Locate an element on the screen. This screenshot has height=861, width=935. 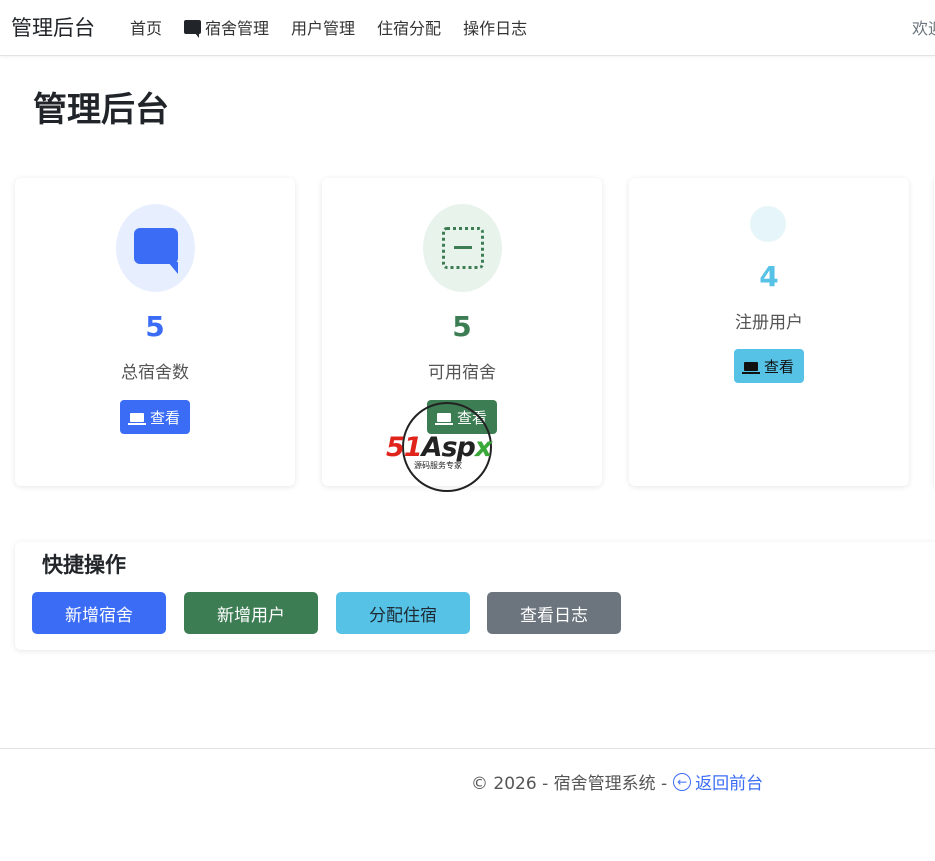
watermark-part: Asp is located at coordinates (448, 447).